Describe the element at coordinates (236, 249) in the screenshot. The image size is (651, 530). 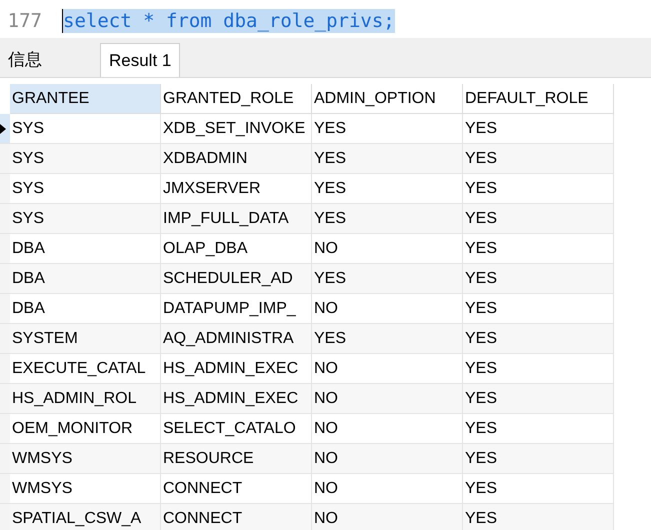
I see `table-cell: OLAP_DBA` at that location.